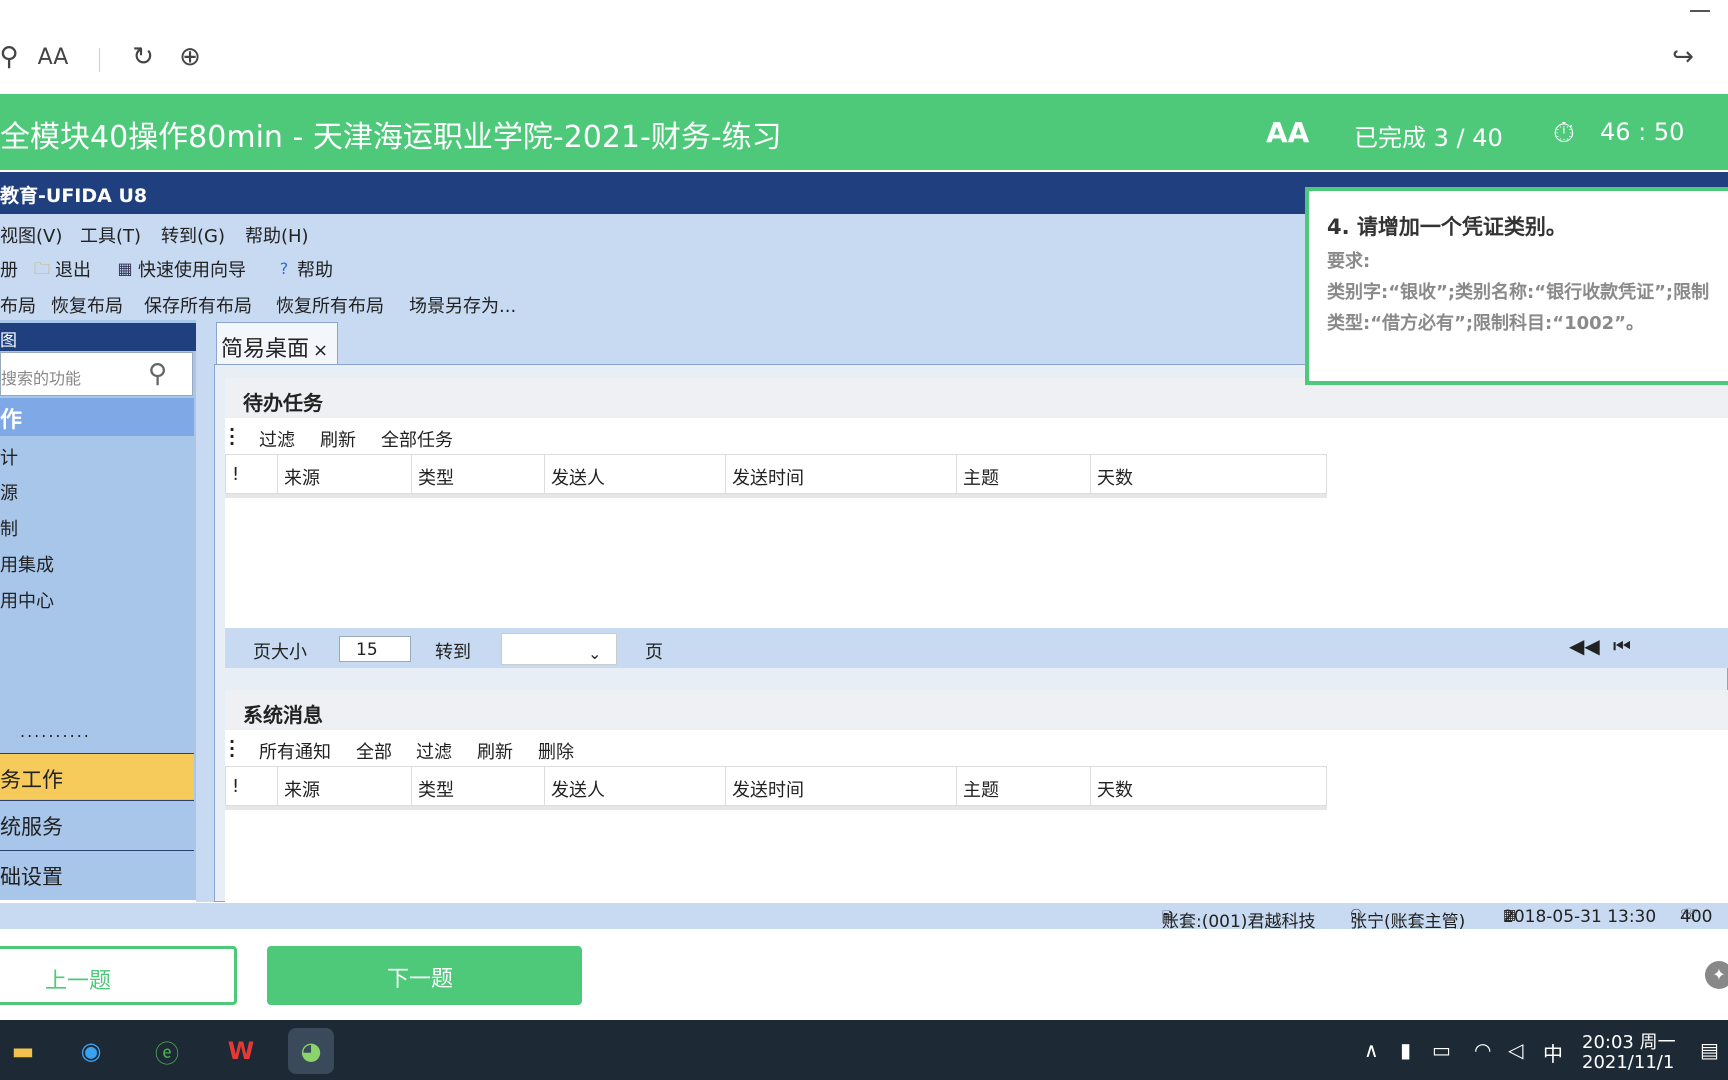 This screenshot has width=1728, height=1080. What do you see at coordinates (9, 492) in the screenshot?
I see `nav-item: 源` at bounding box center [9, 492].